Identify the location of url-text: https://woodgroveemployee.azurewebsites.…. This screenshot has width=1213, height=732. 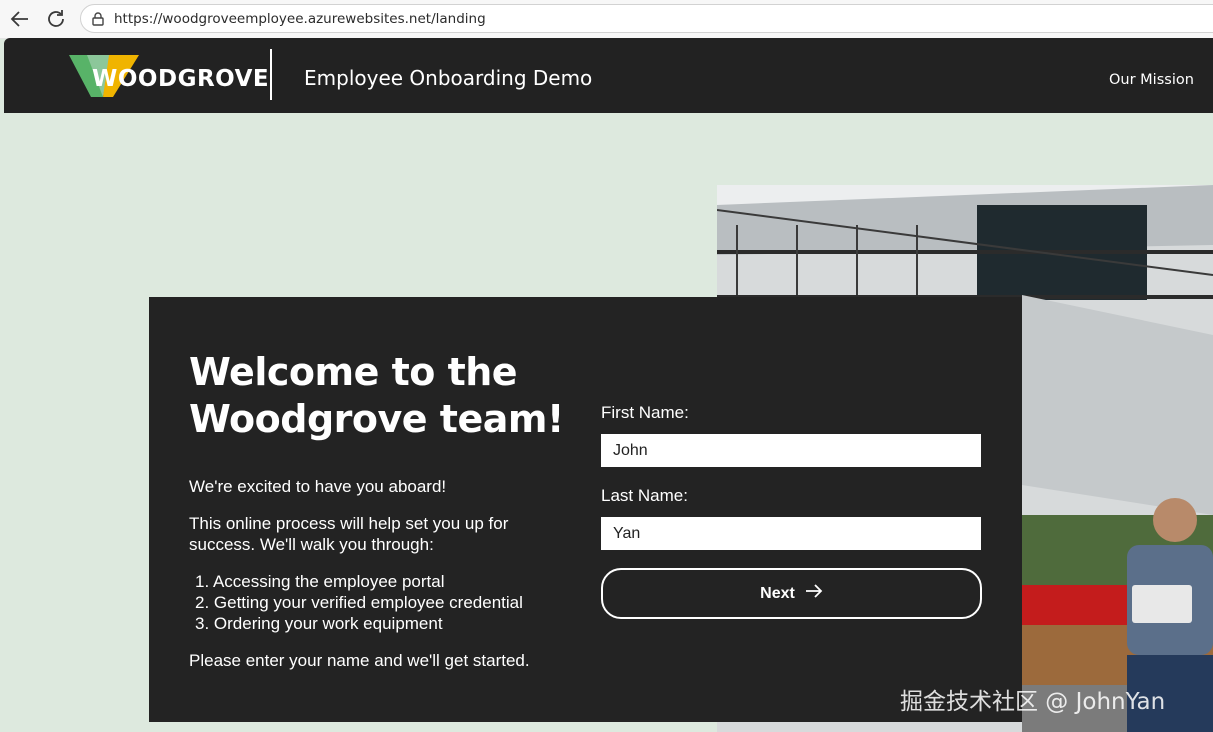
(300, 19).